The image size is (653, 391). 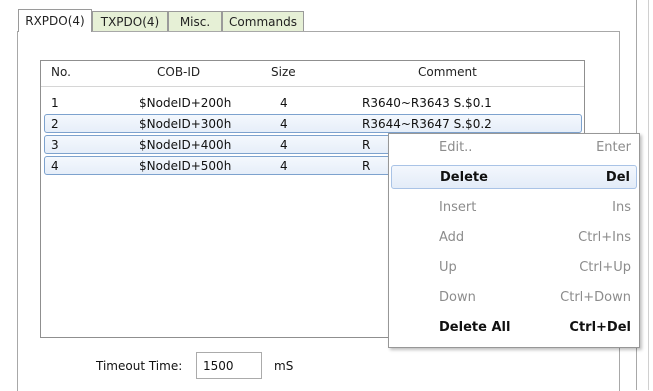 I want to click on menu-item-shortcut: Ctrl+Del, so click(x=600, y=327).